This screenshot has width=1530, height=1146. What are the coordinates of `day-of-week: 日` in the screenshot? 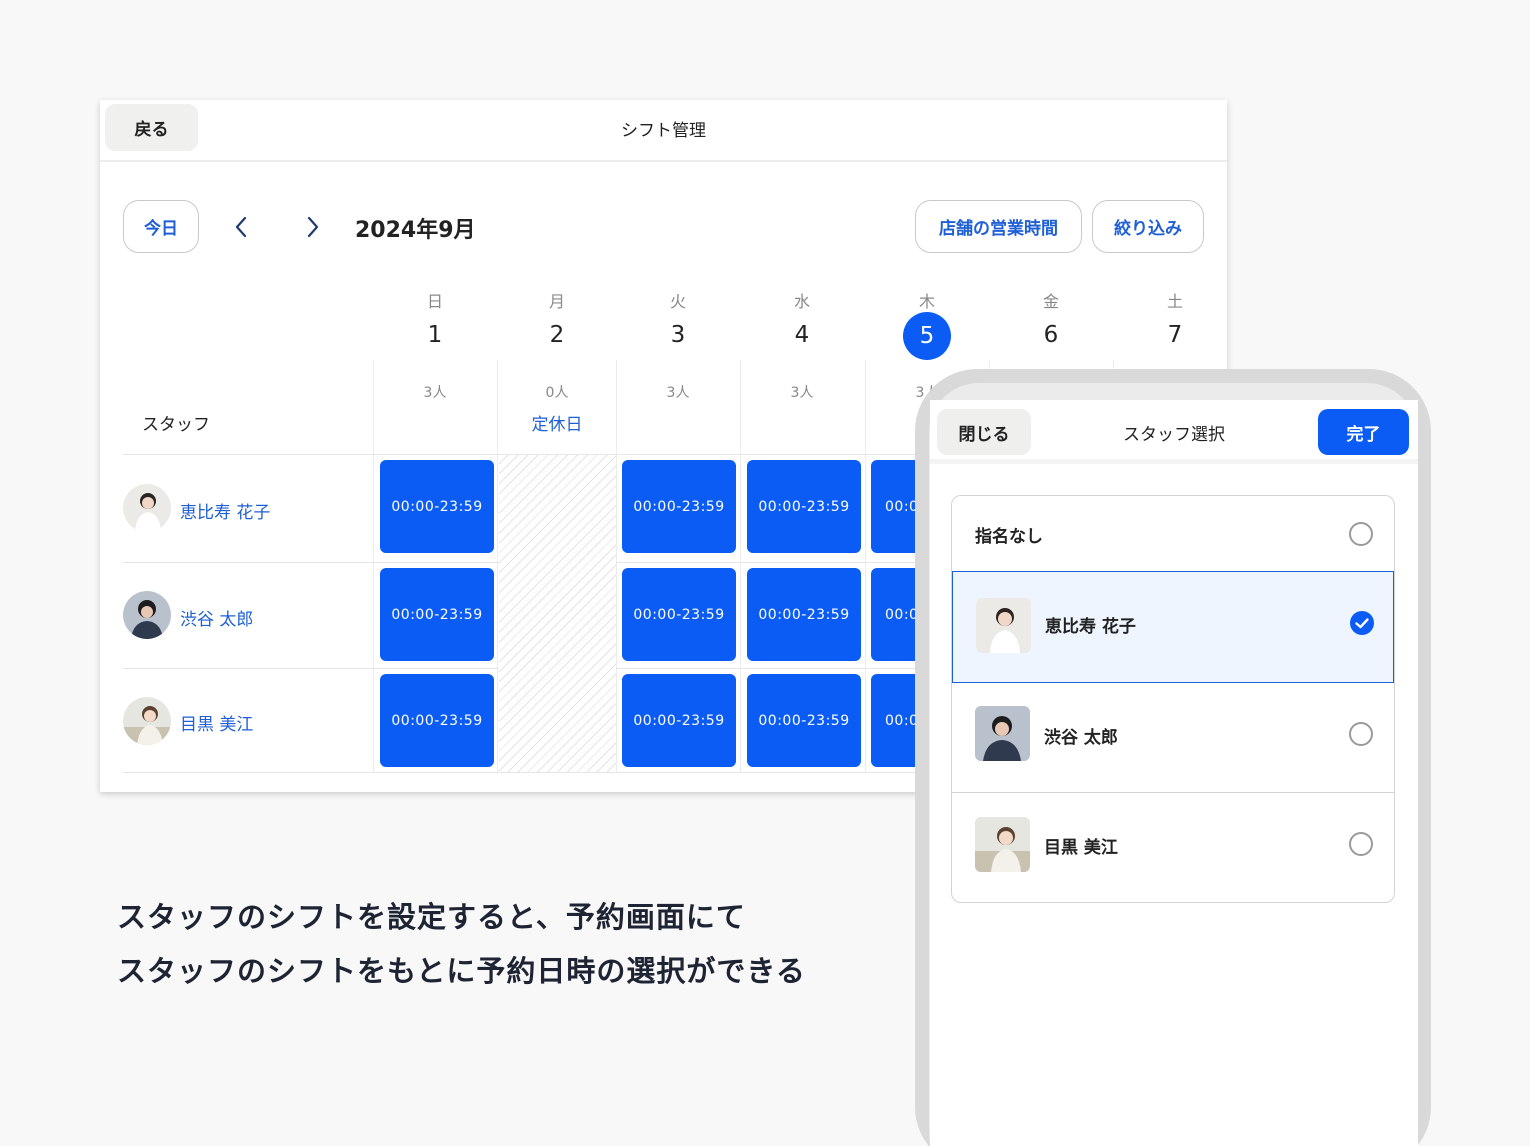 It's located at (434, 301).